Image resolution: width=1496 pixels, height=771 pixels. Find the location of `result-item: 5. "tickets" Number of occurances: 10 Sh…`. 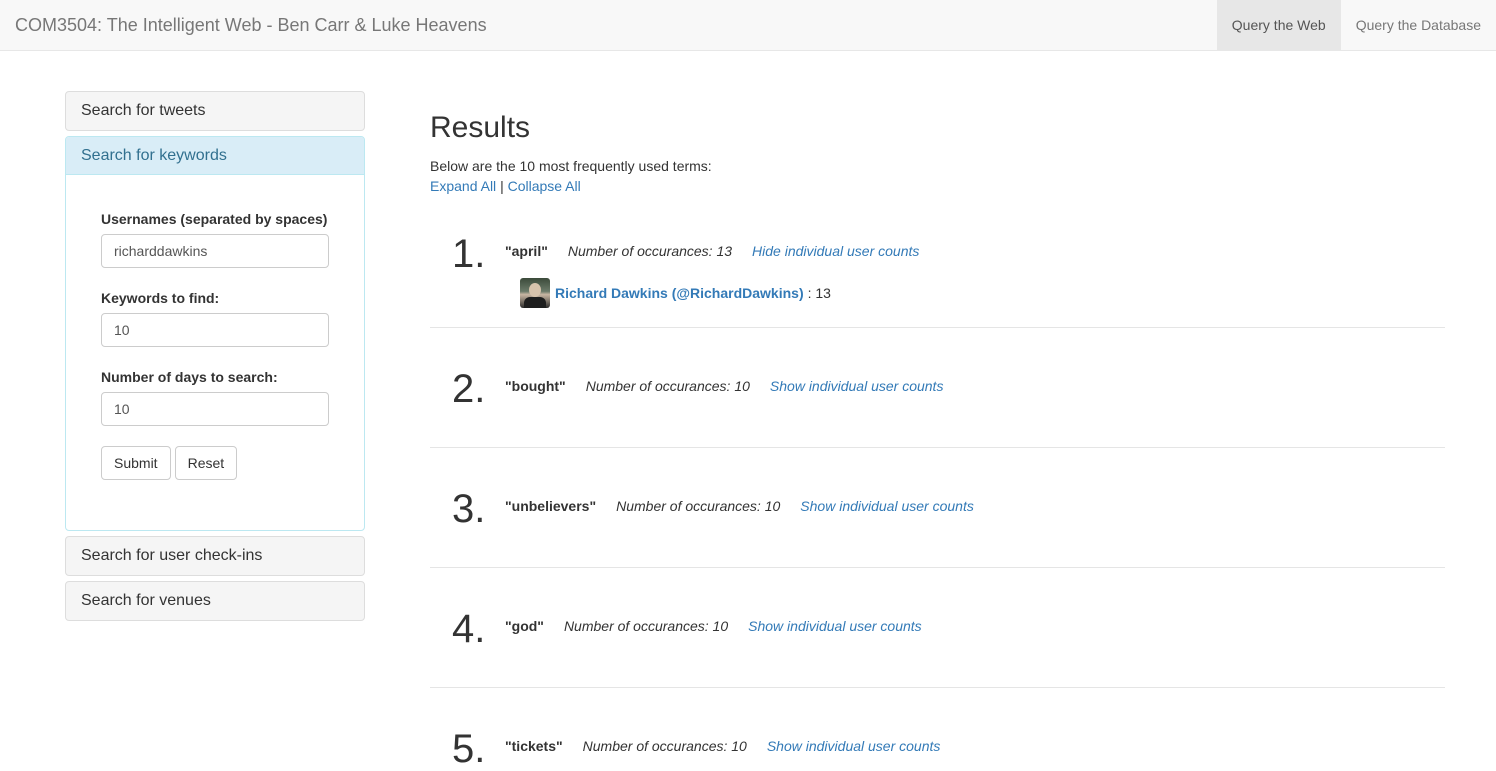

result-item: 5. "tickets" Number of occurances: 10 Sh… is located at coordinates (937, 728).